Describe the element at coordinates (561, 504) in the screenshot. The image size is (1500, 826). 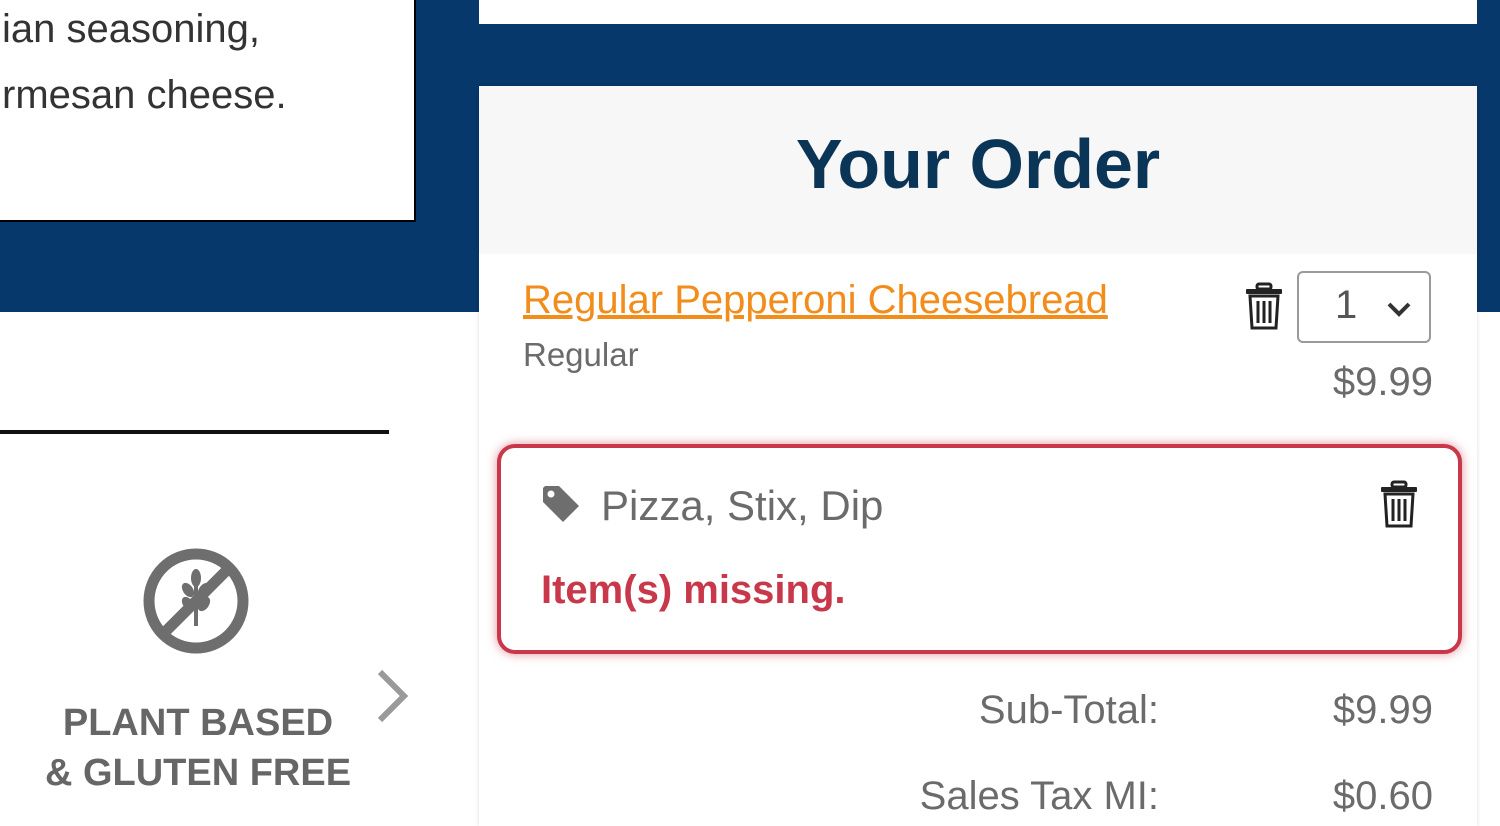
I see `tag-icon` at that location.